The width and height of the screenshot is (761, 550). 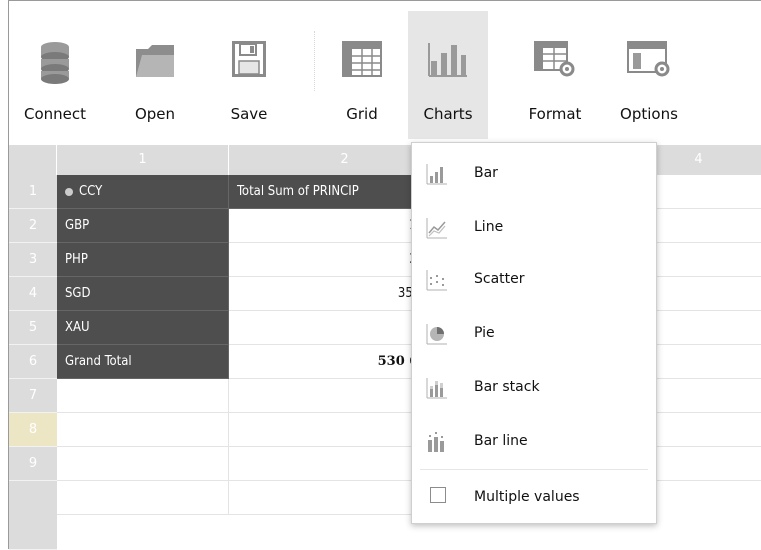 What do you see at coordinates (436, 280) in the screenshot?
I see `scatter-chart-icon` at bounding box center [436, 280].